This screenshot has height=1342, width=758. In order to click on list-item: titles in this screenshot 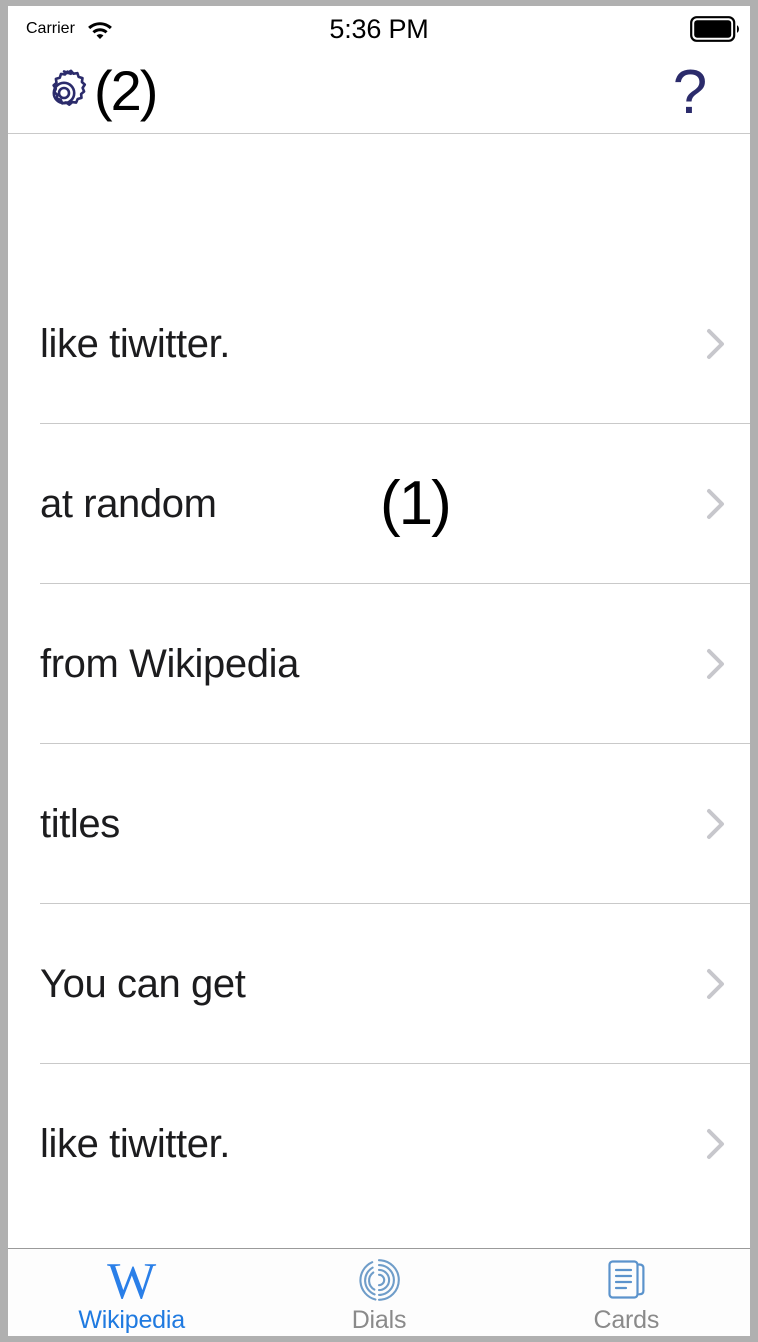, I will do `click(379, 824)`.